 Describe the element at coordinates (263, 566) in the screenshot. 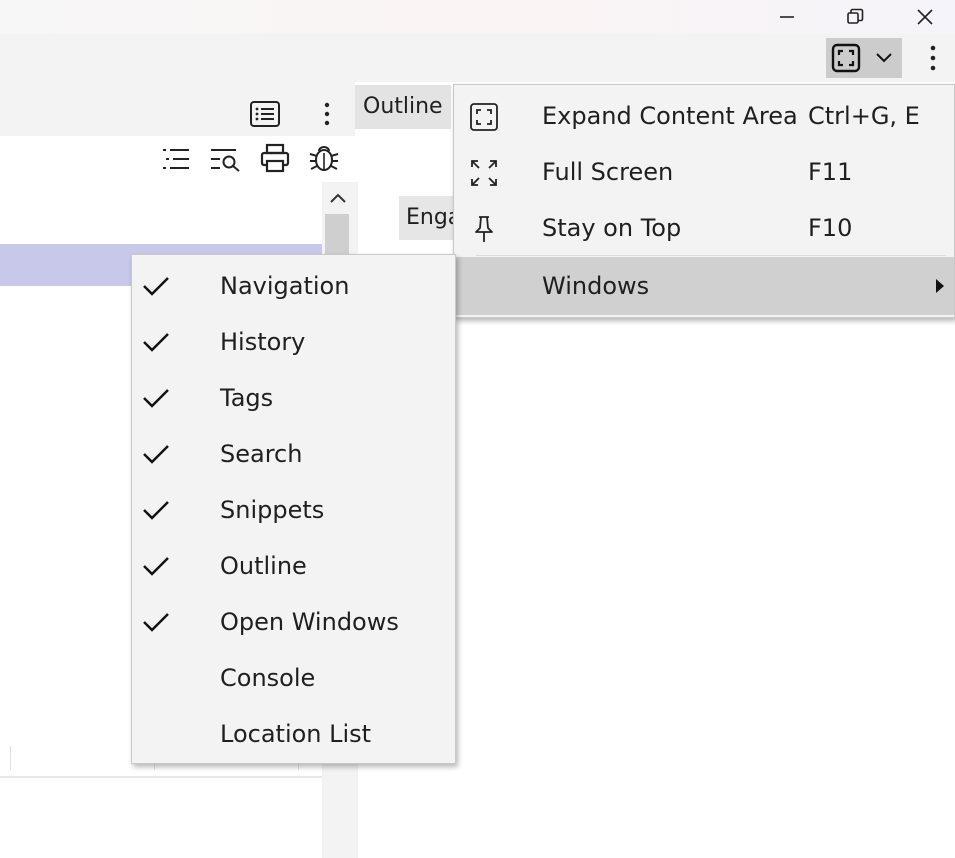

I see `submenu-item-label: Outline` at that location.